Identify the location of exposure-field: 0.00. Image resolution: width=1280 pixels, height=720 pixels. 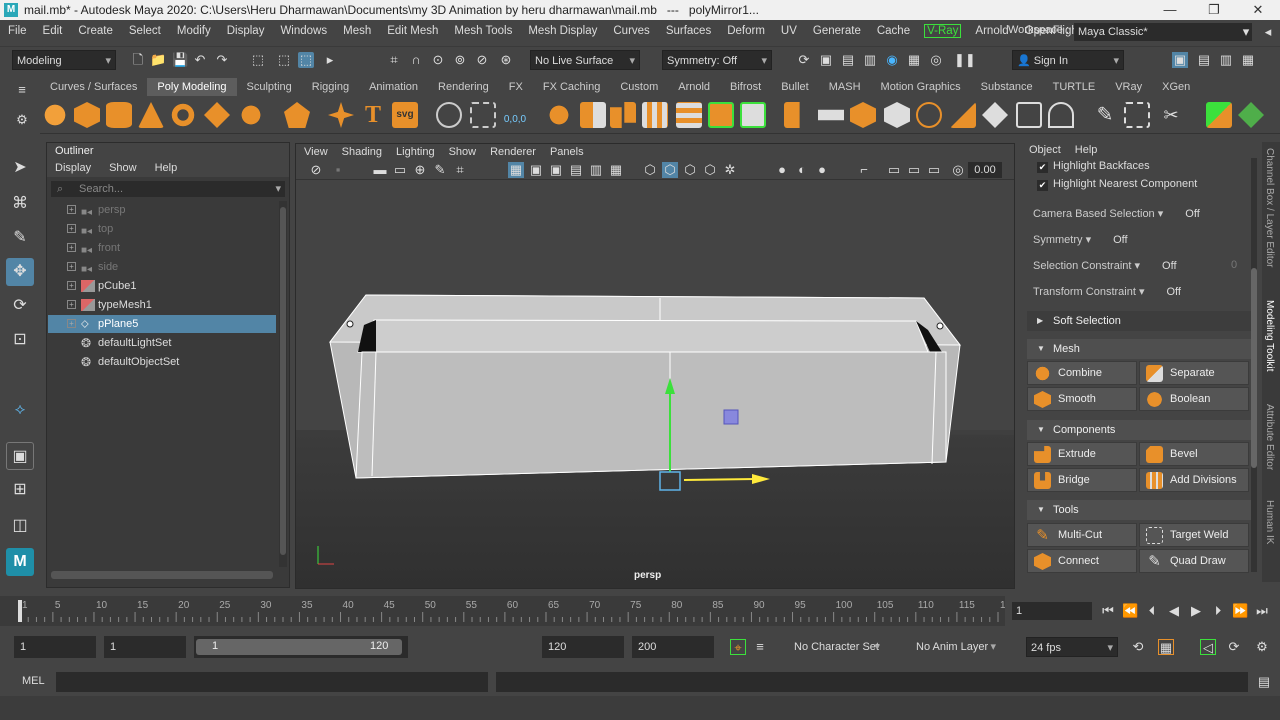
(985, 170).